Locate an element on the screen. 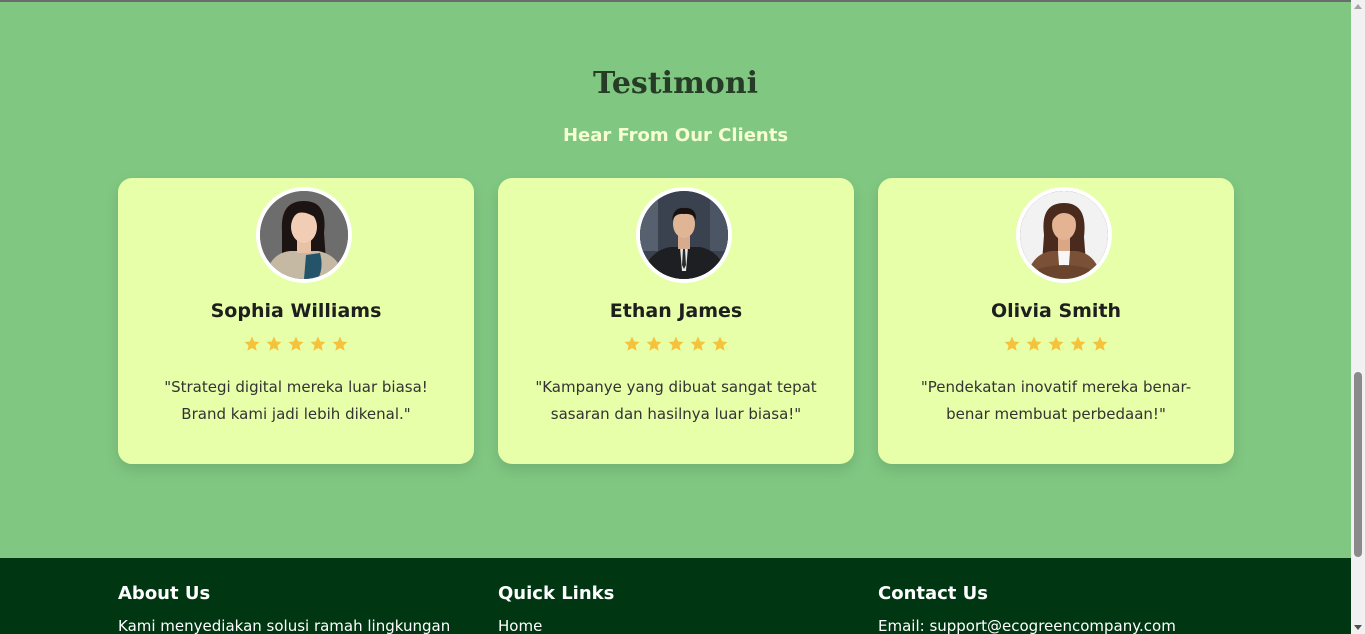  footer-quick-links: Quick Links Home is located at coordinates (668, 608).